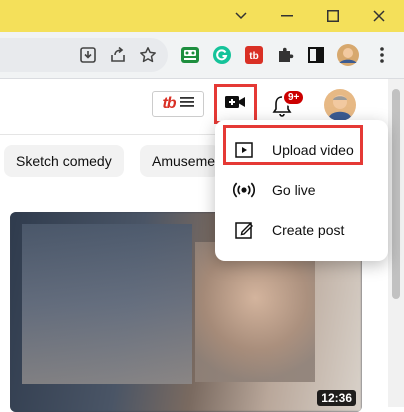 The height and width of the screenshot is (412, 404). I want to click on bookmark-star-icon, so click(148, 55).